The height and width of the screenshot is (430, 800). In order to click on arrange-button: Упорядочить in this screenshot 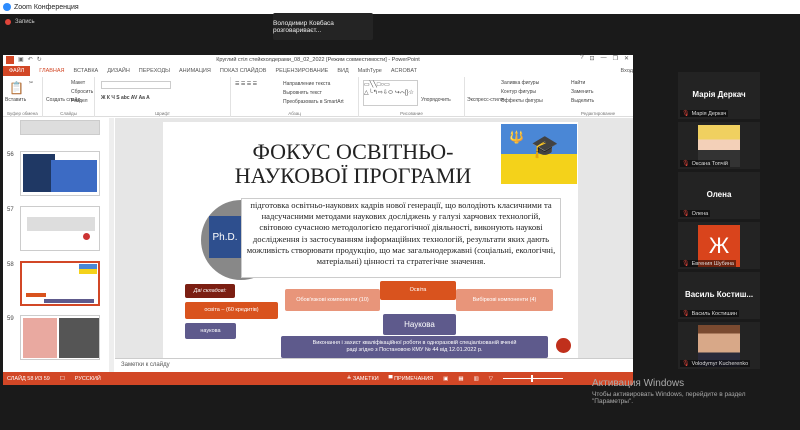, I will do `click(436, 100)`.